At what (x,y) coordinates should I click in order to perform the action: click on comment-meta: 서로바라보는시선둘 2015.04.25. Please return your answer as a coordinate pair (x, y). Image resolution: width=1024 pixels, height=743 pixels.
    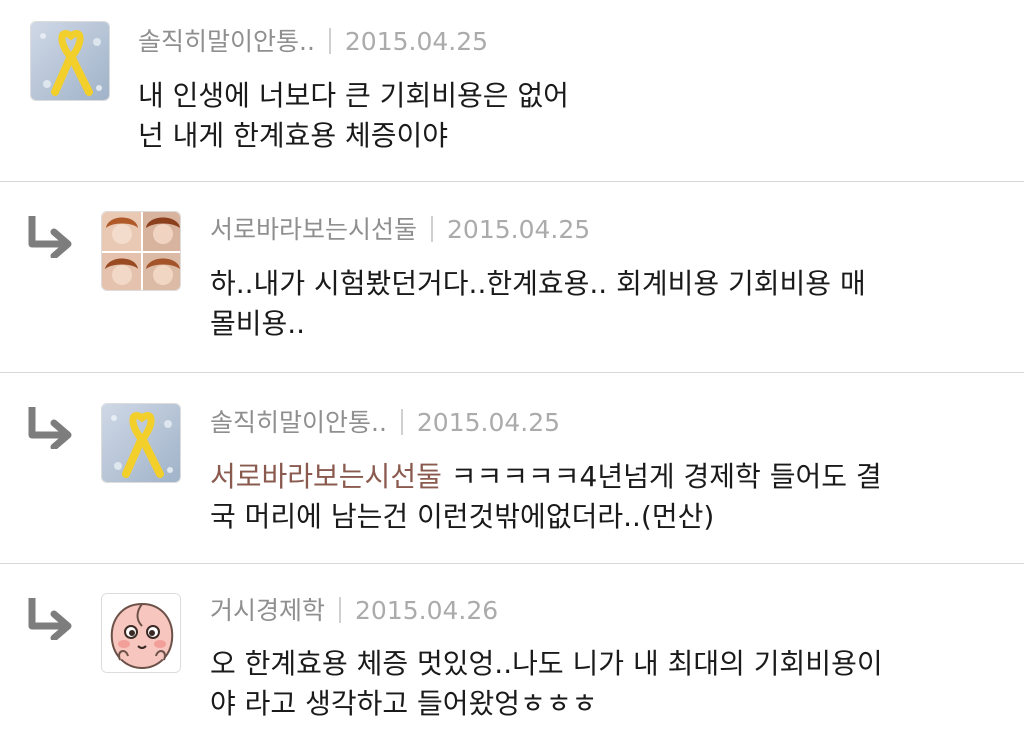
    Looking at the image, I should click on (400, 230).